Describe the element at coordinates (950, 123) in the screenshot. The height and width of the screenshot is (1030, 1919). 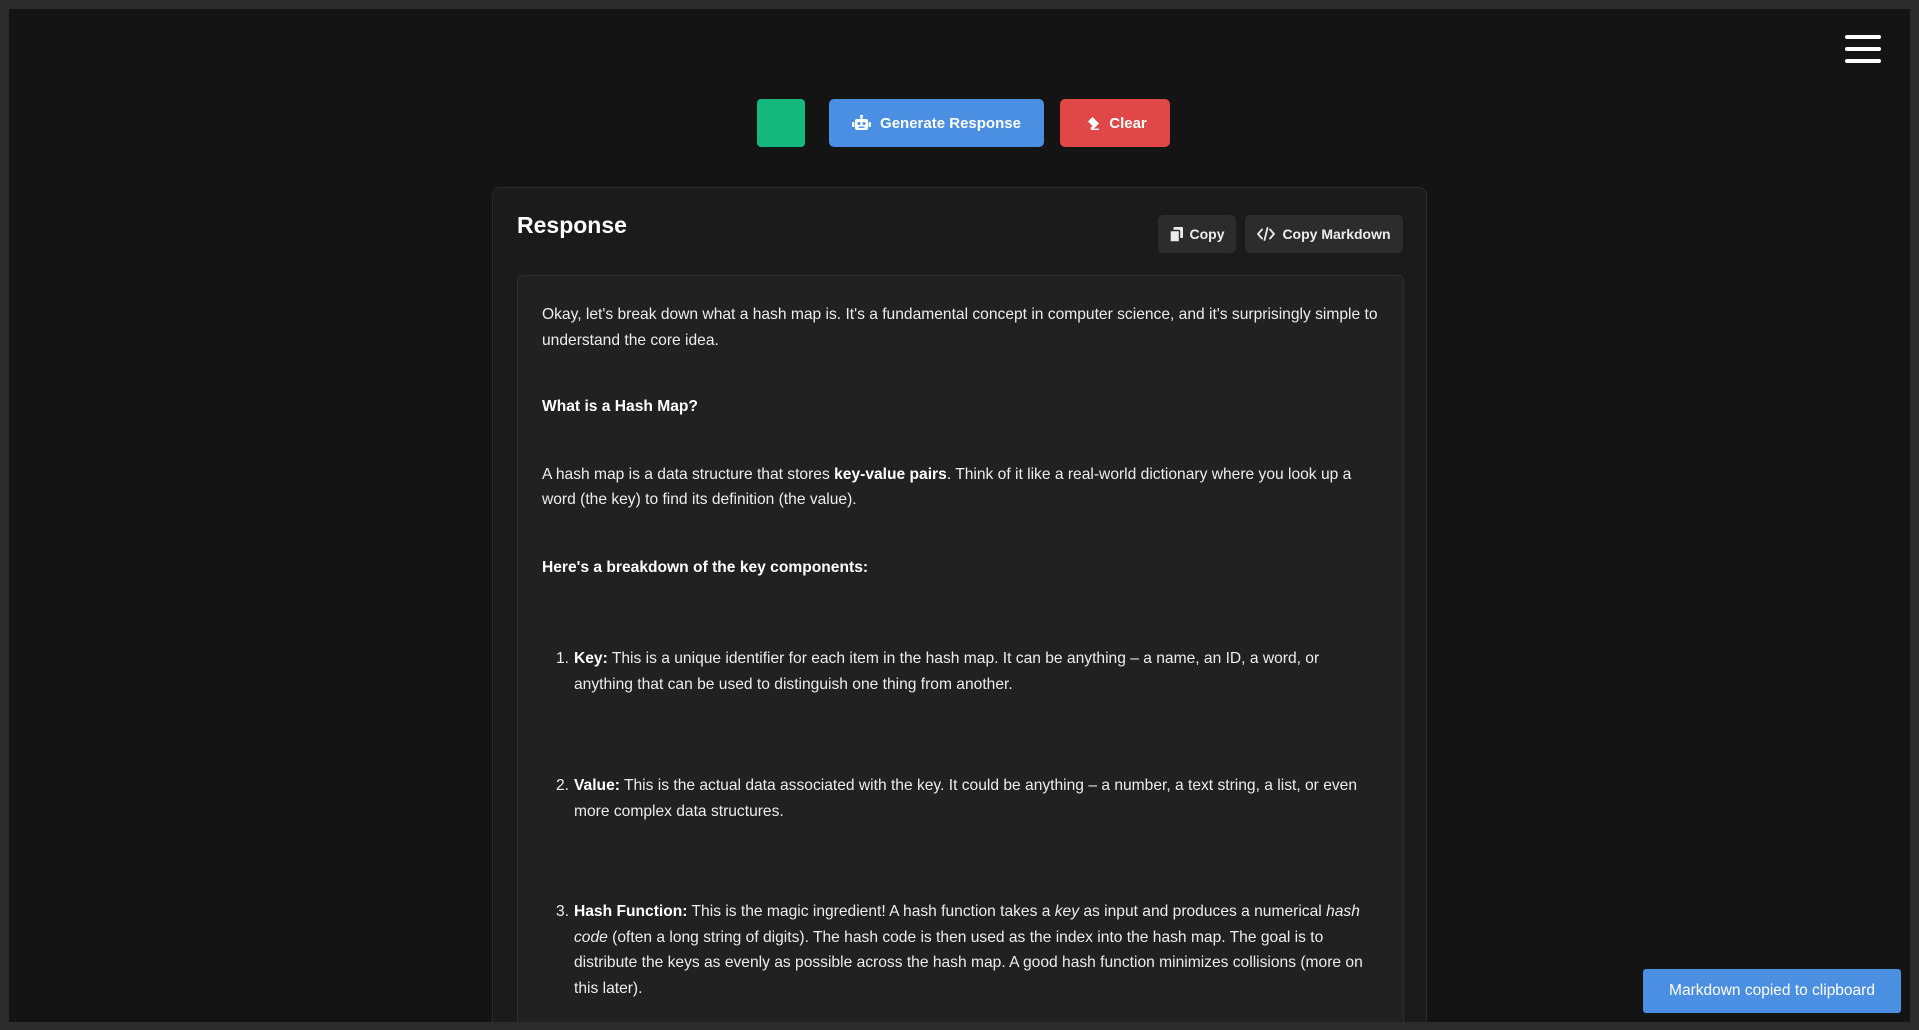
I see `generate-response-label: Generate Response` at that location.